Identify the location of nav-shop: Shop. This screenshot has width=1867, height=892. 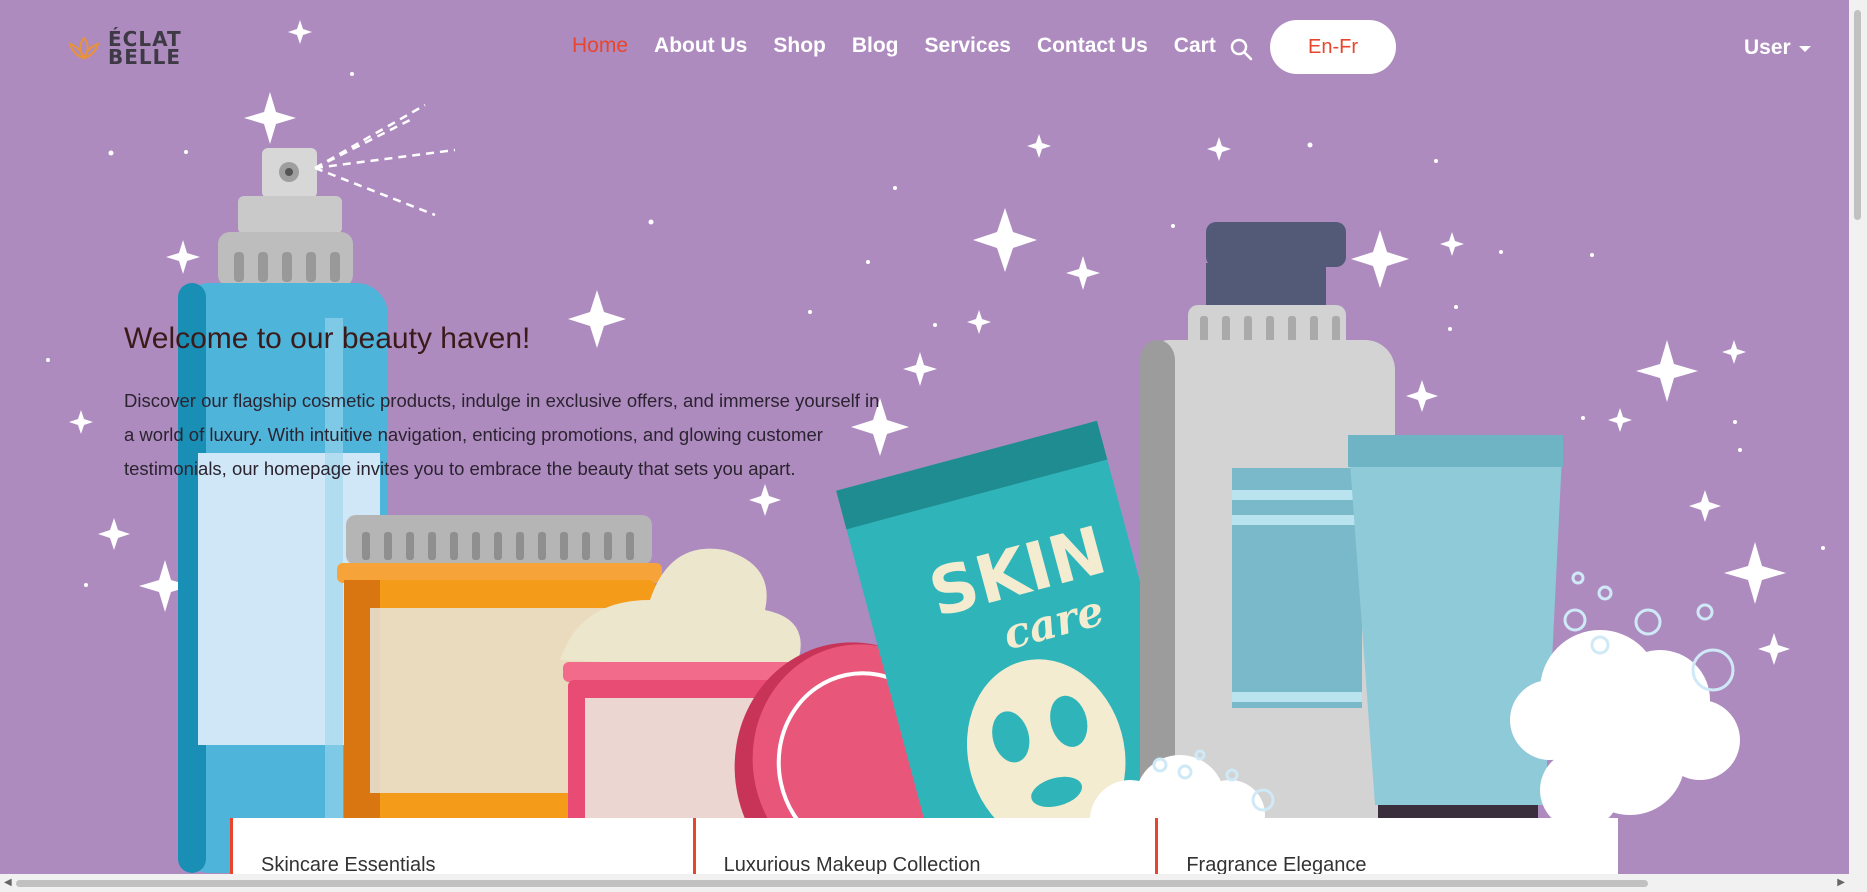
(799, 46).